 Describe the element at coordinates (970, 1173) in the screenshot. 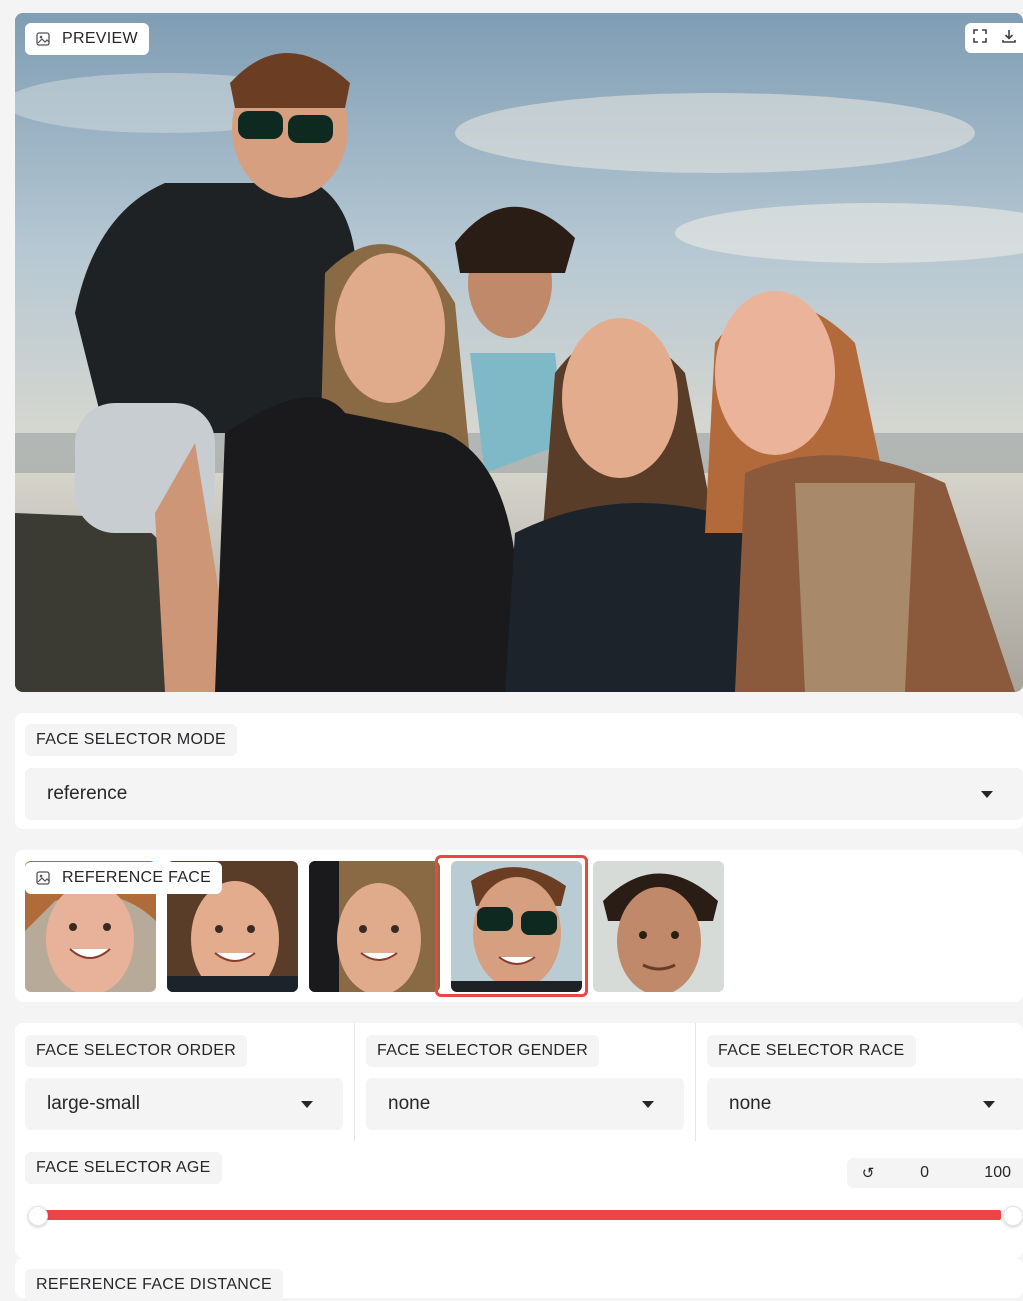

I see `age-max-value: 100` at that location.